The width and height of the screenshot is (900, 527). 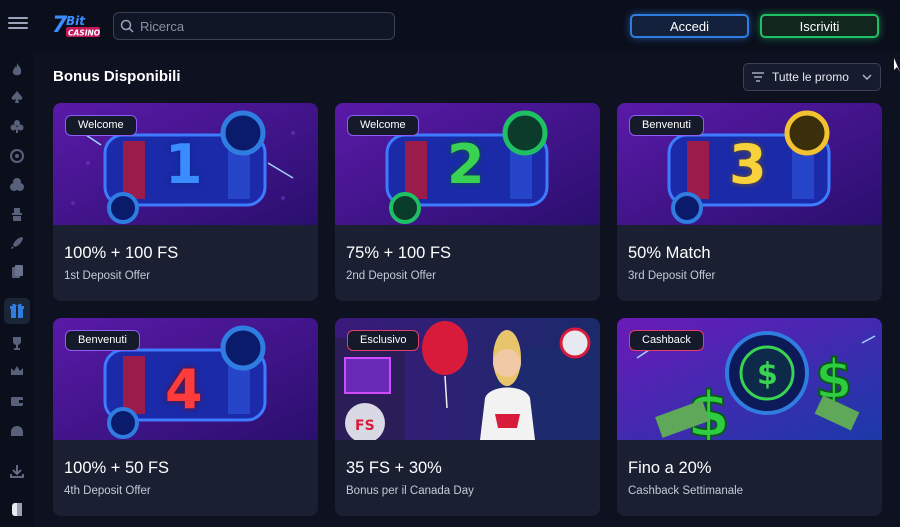 I want to click on promo-badge: Cashback, so click(x=666, y=340).